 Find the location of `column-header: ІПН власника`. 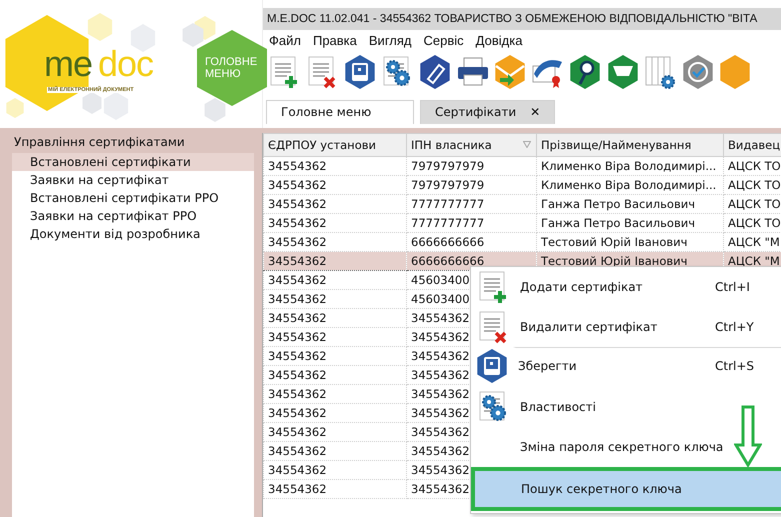

column-header: ІПН власника is located at coordinates (471, 145).